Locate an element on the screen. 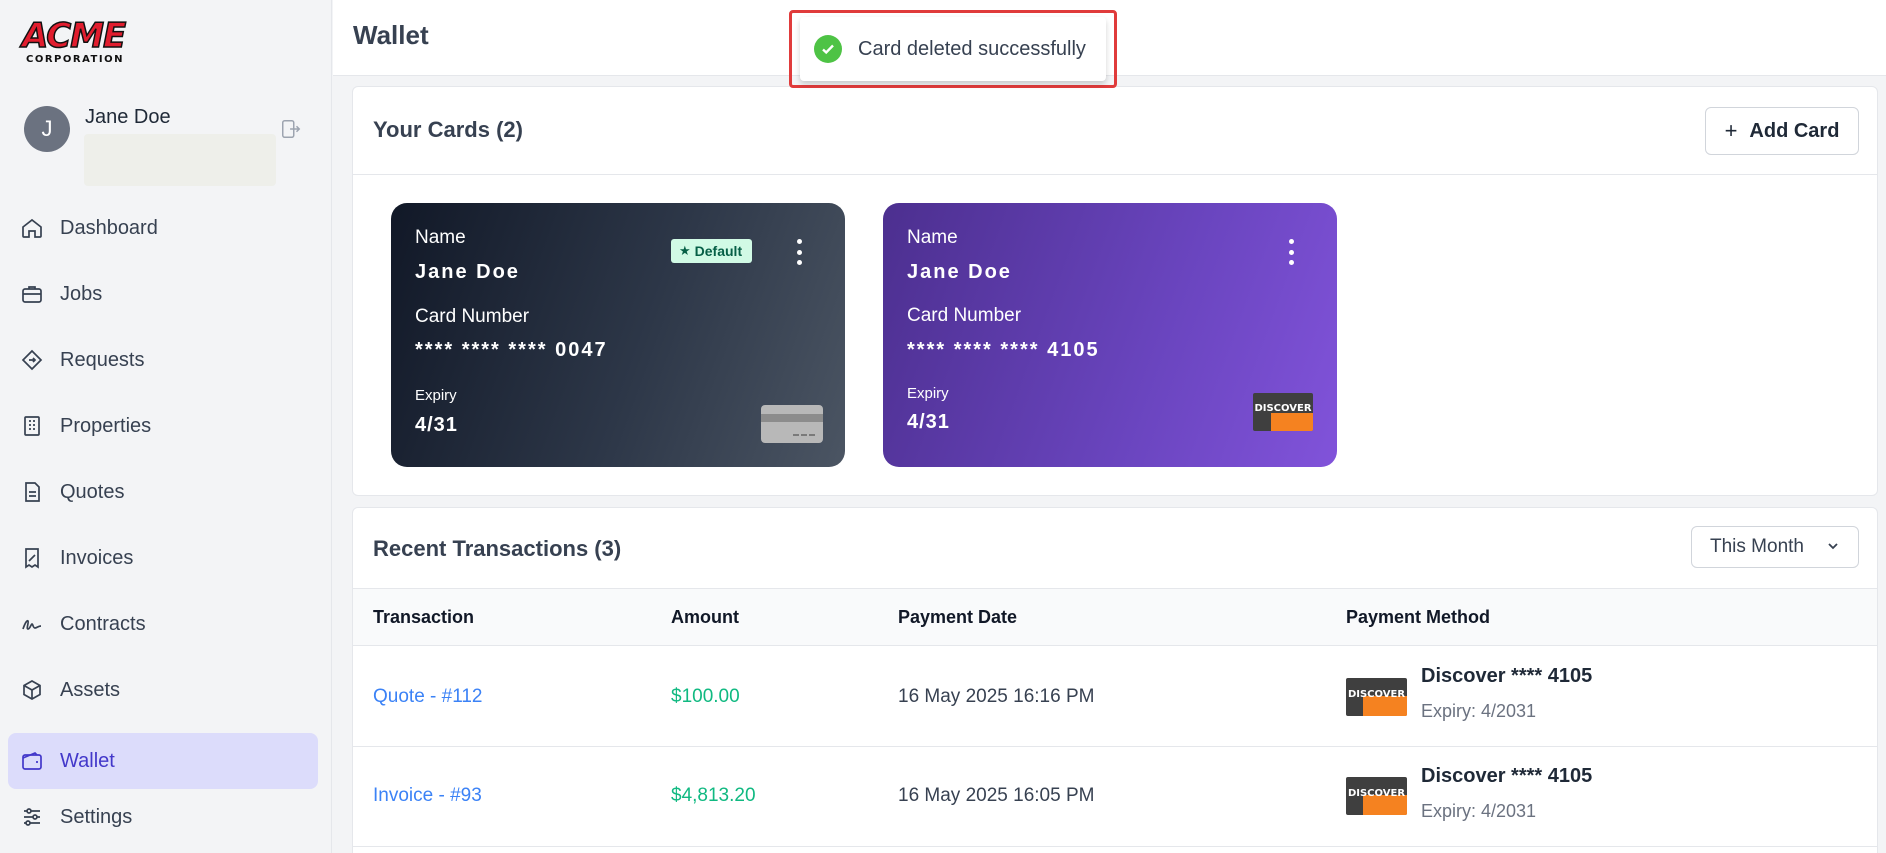 This screenshot has width=1886, height=853. sidebar-item-label: Jobs is located at coordinates (81, 293).